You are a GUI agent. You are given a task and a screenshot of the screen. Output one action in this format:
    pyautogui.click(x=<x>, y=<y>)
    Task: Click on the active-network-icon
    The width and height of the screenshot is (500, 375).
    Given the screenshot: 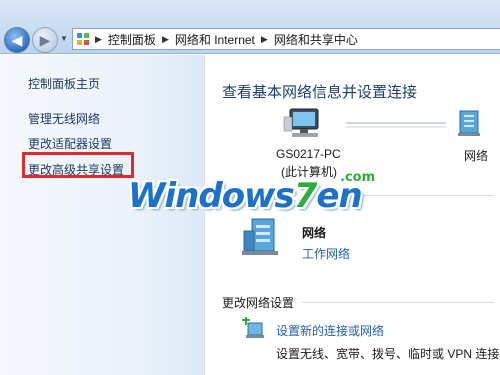 What is the action you would take?
    pyautogui.click(x=262, y=238)
    